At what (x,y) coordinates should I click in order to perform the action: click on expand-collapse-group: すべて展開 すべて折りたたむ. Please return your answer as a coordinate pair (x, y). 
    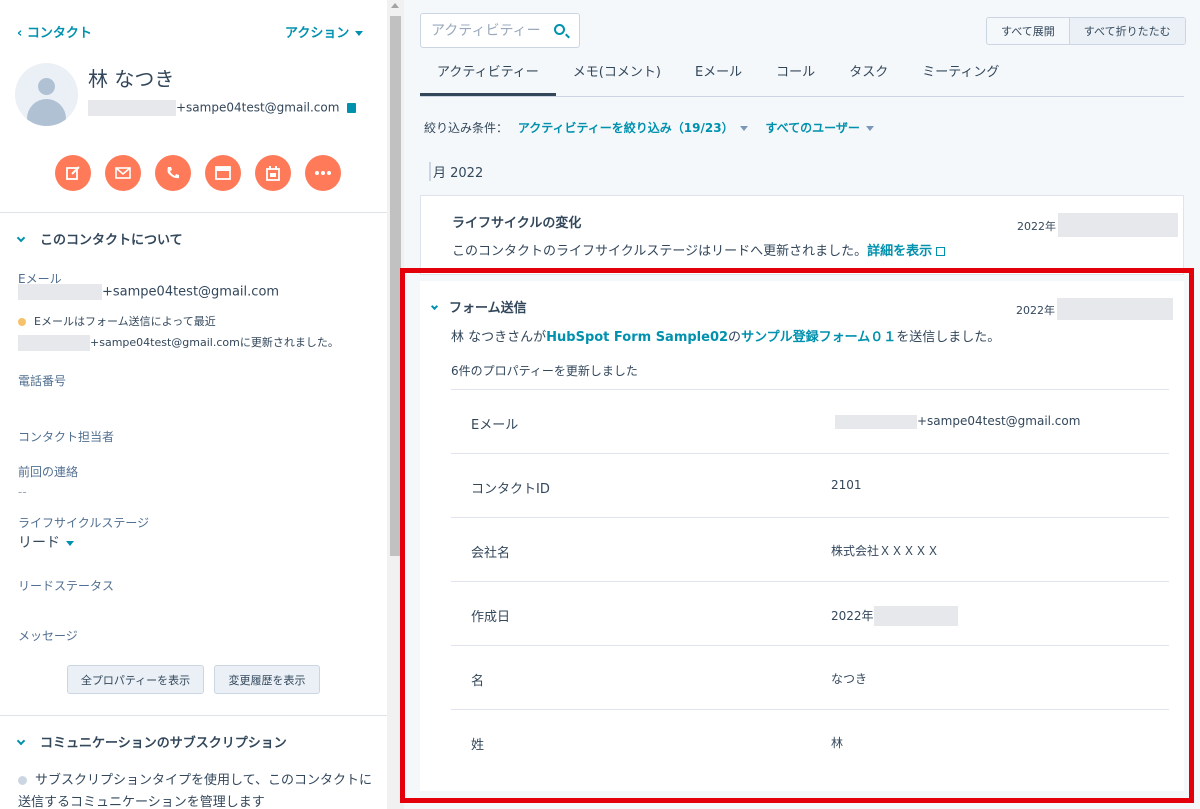
    Looking at the image, I should click on (1086, 31).